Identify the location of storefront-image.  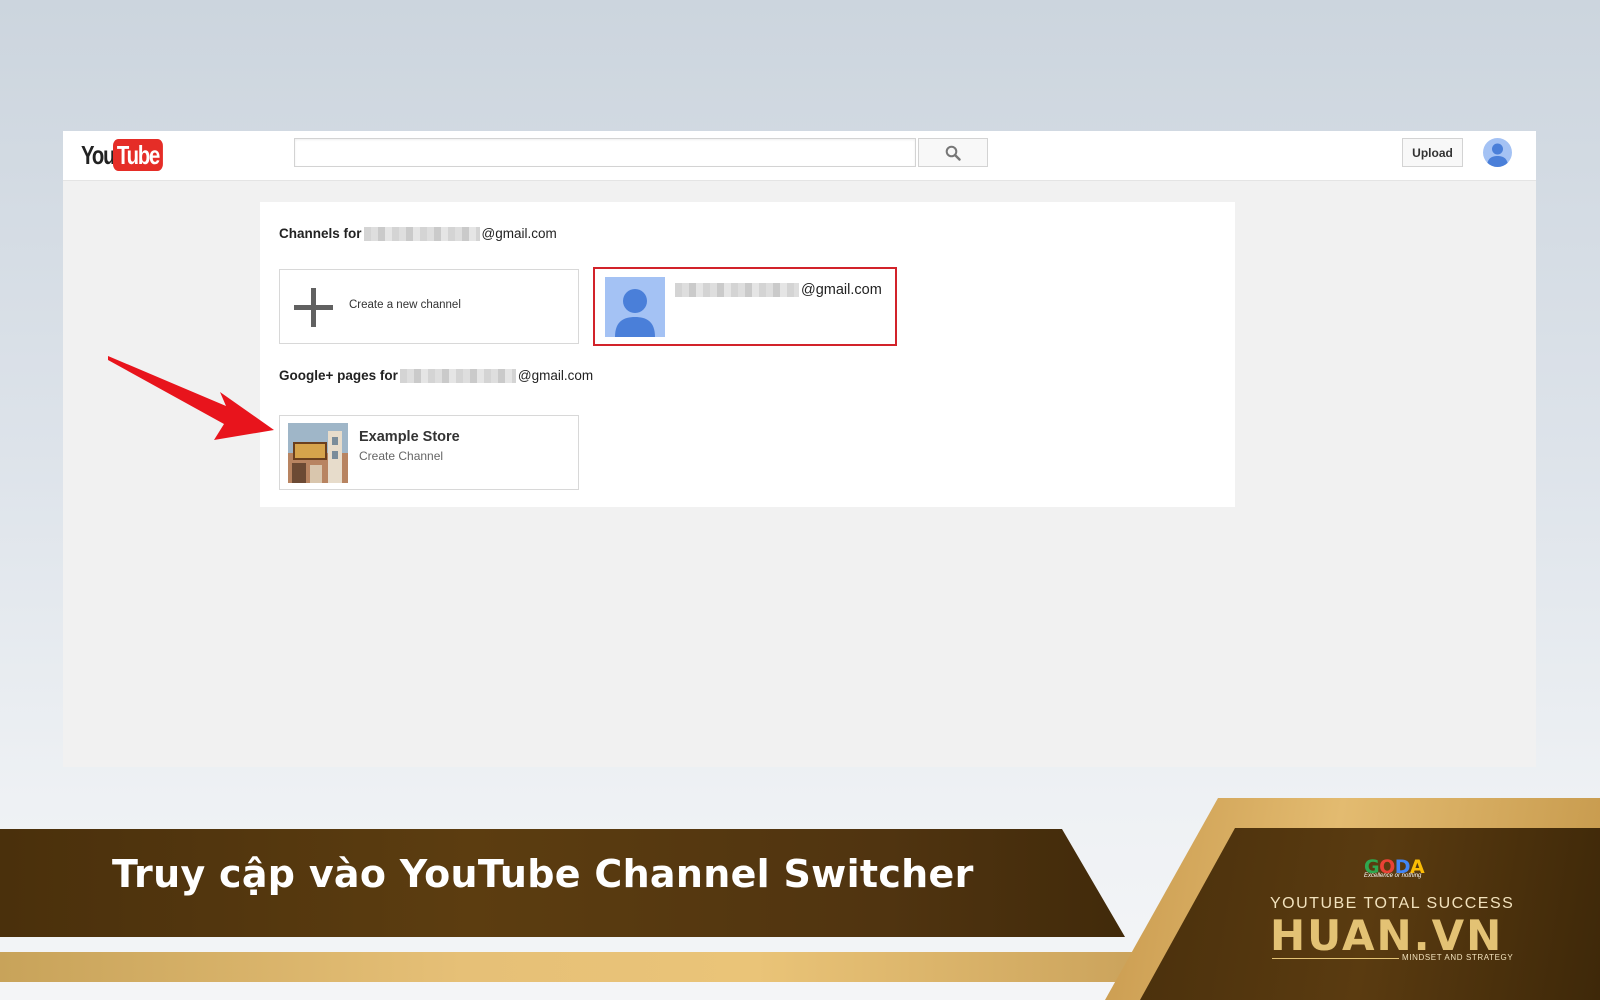
(318, 453).